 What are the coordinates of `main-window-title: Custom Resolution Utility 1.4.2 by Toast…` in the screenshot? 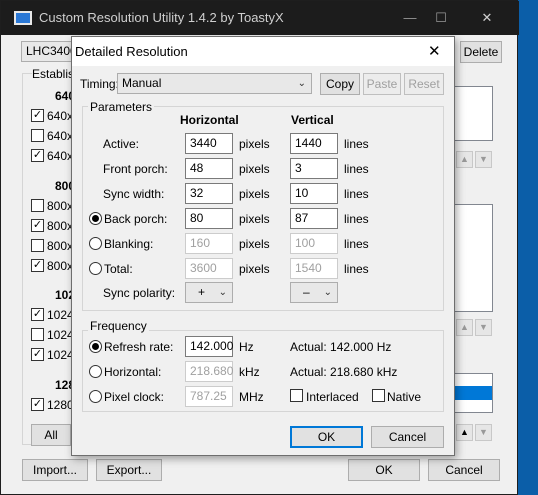 It's located at (161, 17).